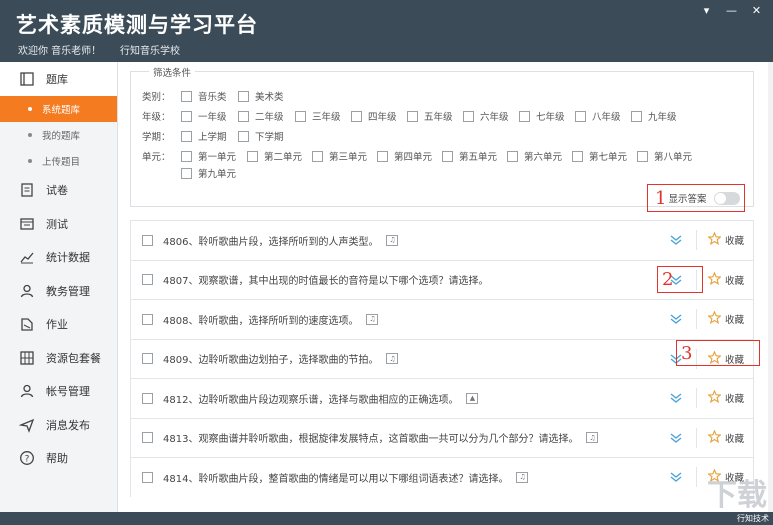 Image resolution: width=773 pixels, height=525 pixels. Describe the element at coordinates (58, 425) in the screenshot. I see `sidebar-item-messages: 消息发布` at that location.